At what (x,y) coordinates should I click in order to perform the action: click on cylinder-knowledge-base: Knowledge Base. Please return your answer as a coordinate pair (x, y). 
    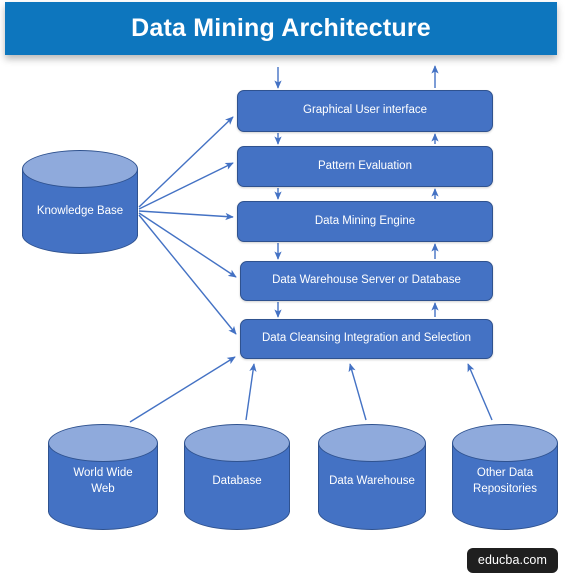
    Looking at the image, I should click on (80, 203).